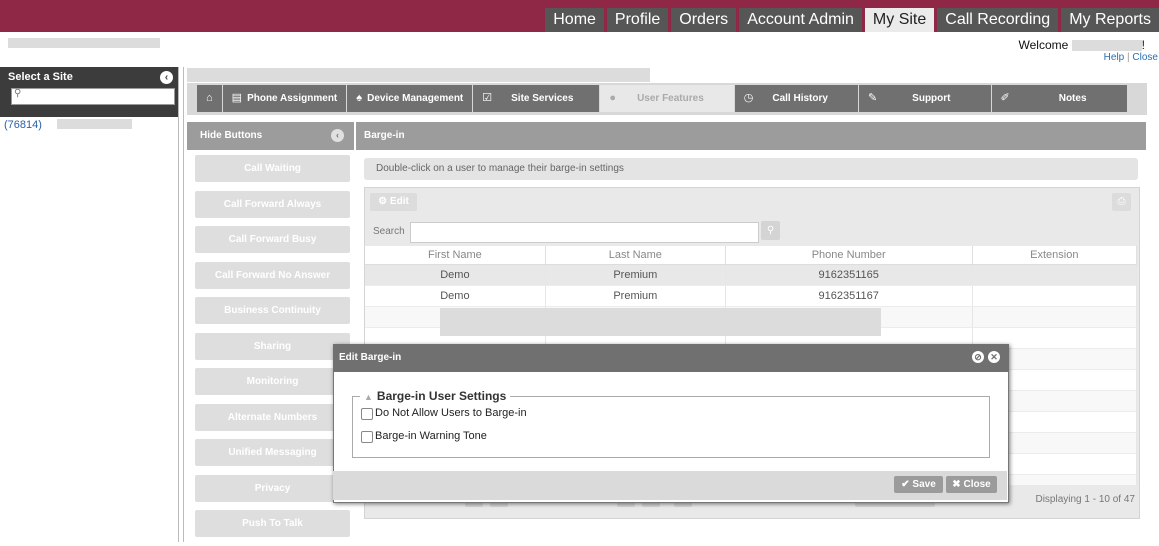 The width and height of the screenshot is (1159, 546). What do you see at coordinates (800, 98) in the screenshot?
I see `tab-label: Call History` at bounding box center [800, 98].